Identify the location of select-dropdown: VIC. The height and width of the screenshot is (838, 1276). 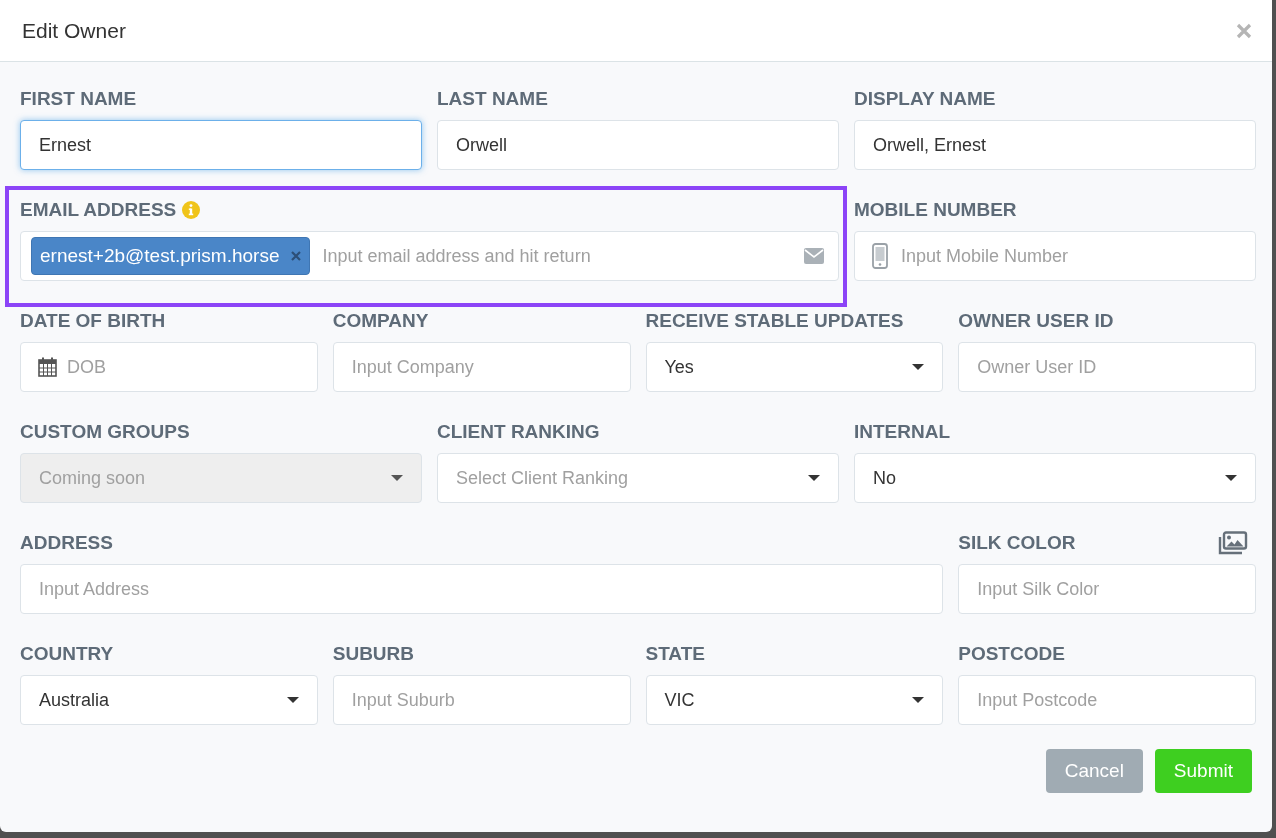
(794, 700).